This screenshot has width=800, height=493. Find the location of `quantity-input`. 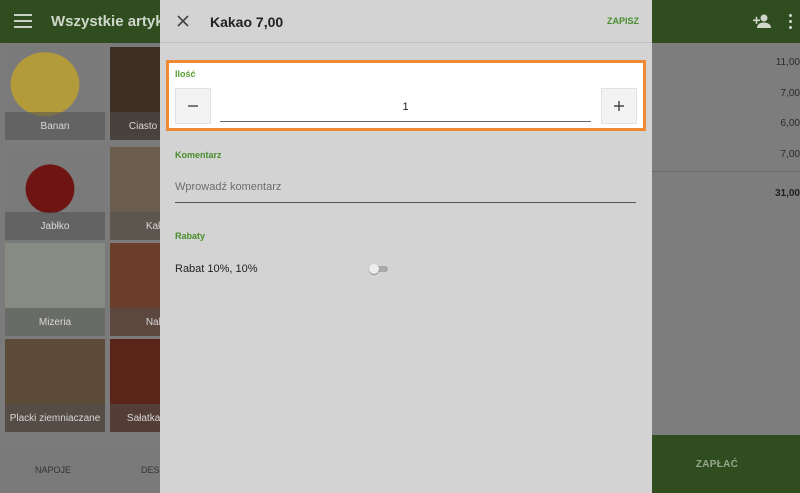

quantity-input is located at coordinates (405, 107).